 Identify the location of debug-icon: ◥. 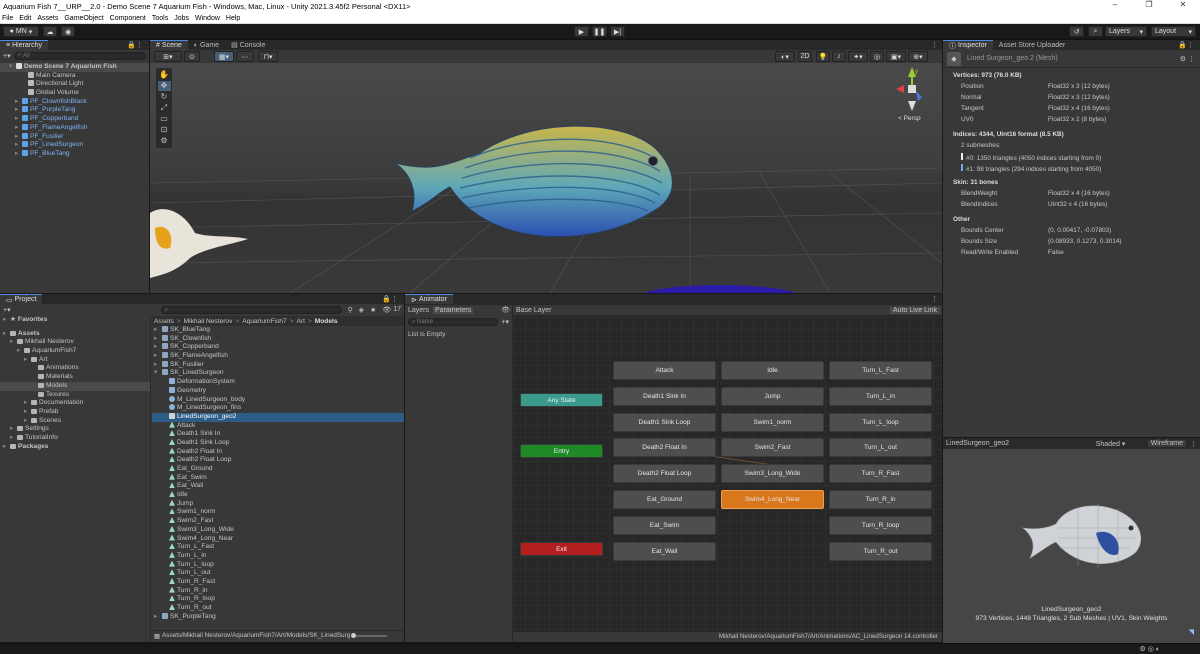
(1191, 632).